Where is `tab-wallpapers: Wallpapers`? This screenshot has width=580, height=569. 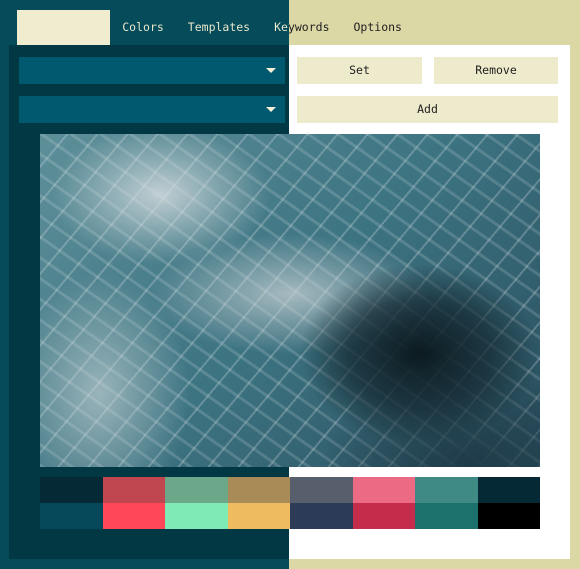 tab-wallpapers: Wallpapers is located at coordinates (64, 27).